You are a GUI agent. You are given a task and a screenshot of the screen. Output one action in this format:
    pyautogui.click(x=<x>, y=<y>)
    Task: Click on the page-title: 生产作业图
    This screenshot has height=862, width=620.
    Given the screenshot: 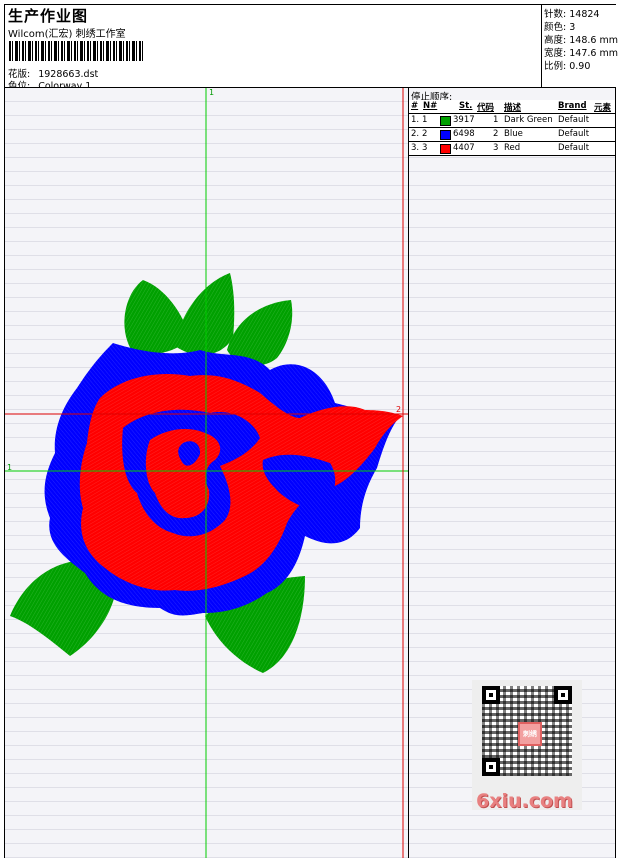 What is the action you would take?
    pyautogui.click(x=48, y=16)
    